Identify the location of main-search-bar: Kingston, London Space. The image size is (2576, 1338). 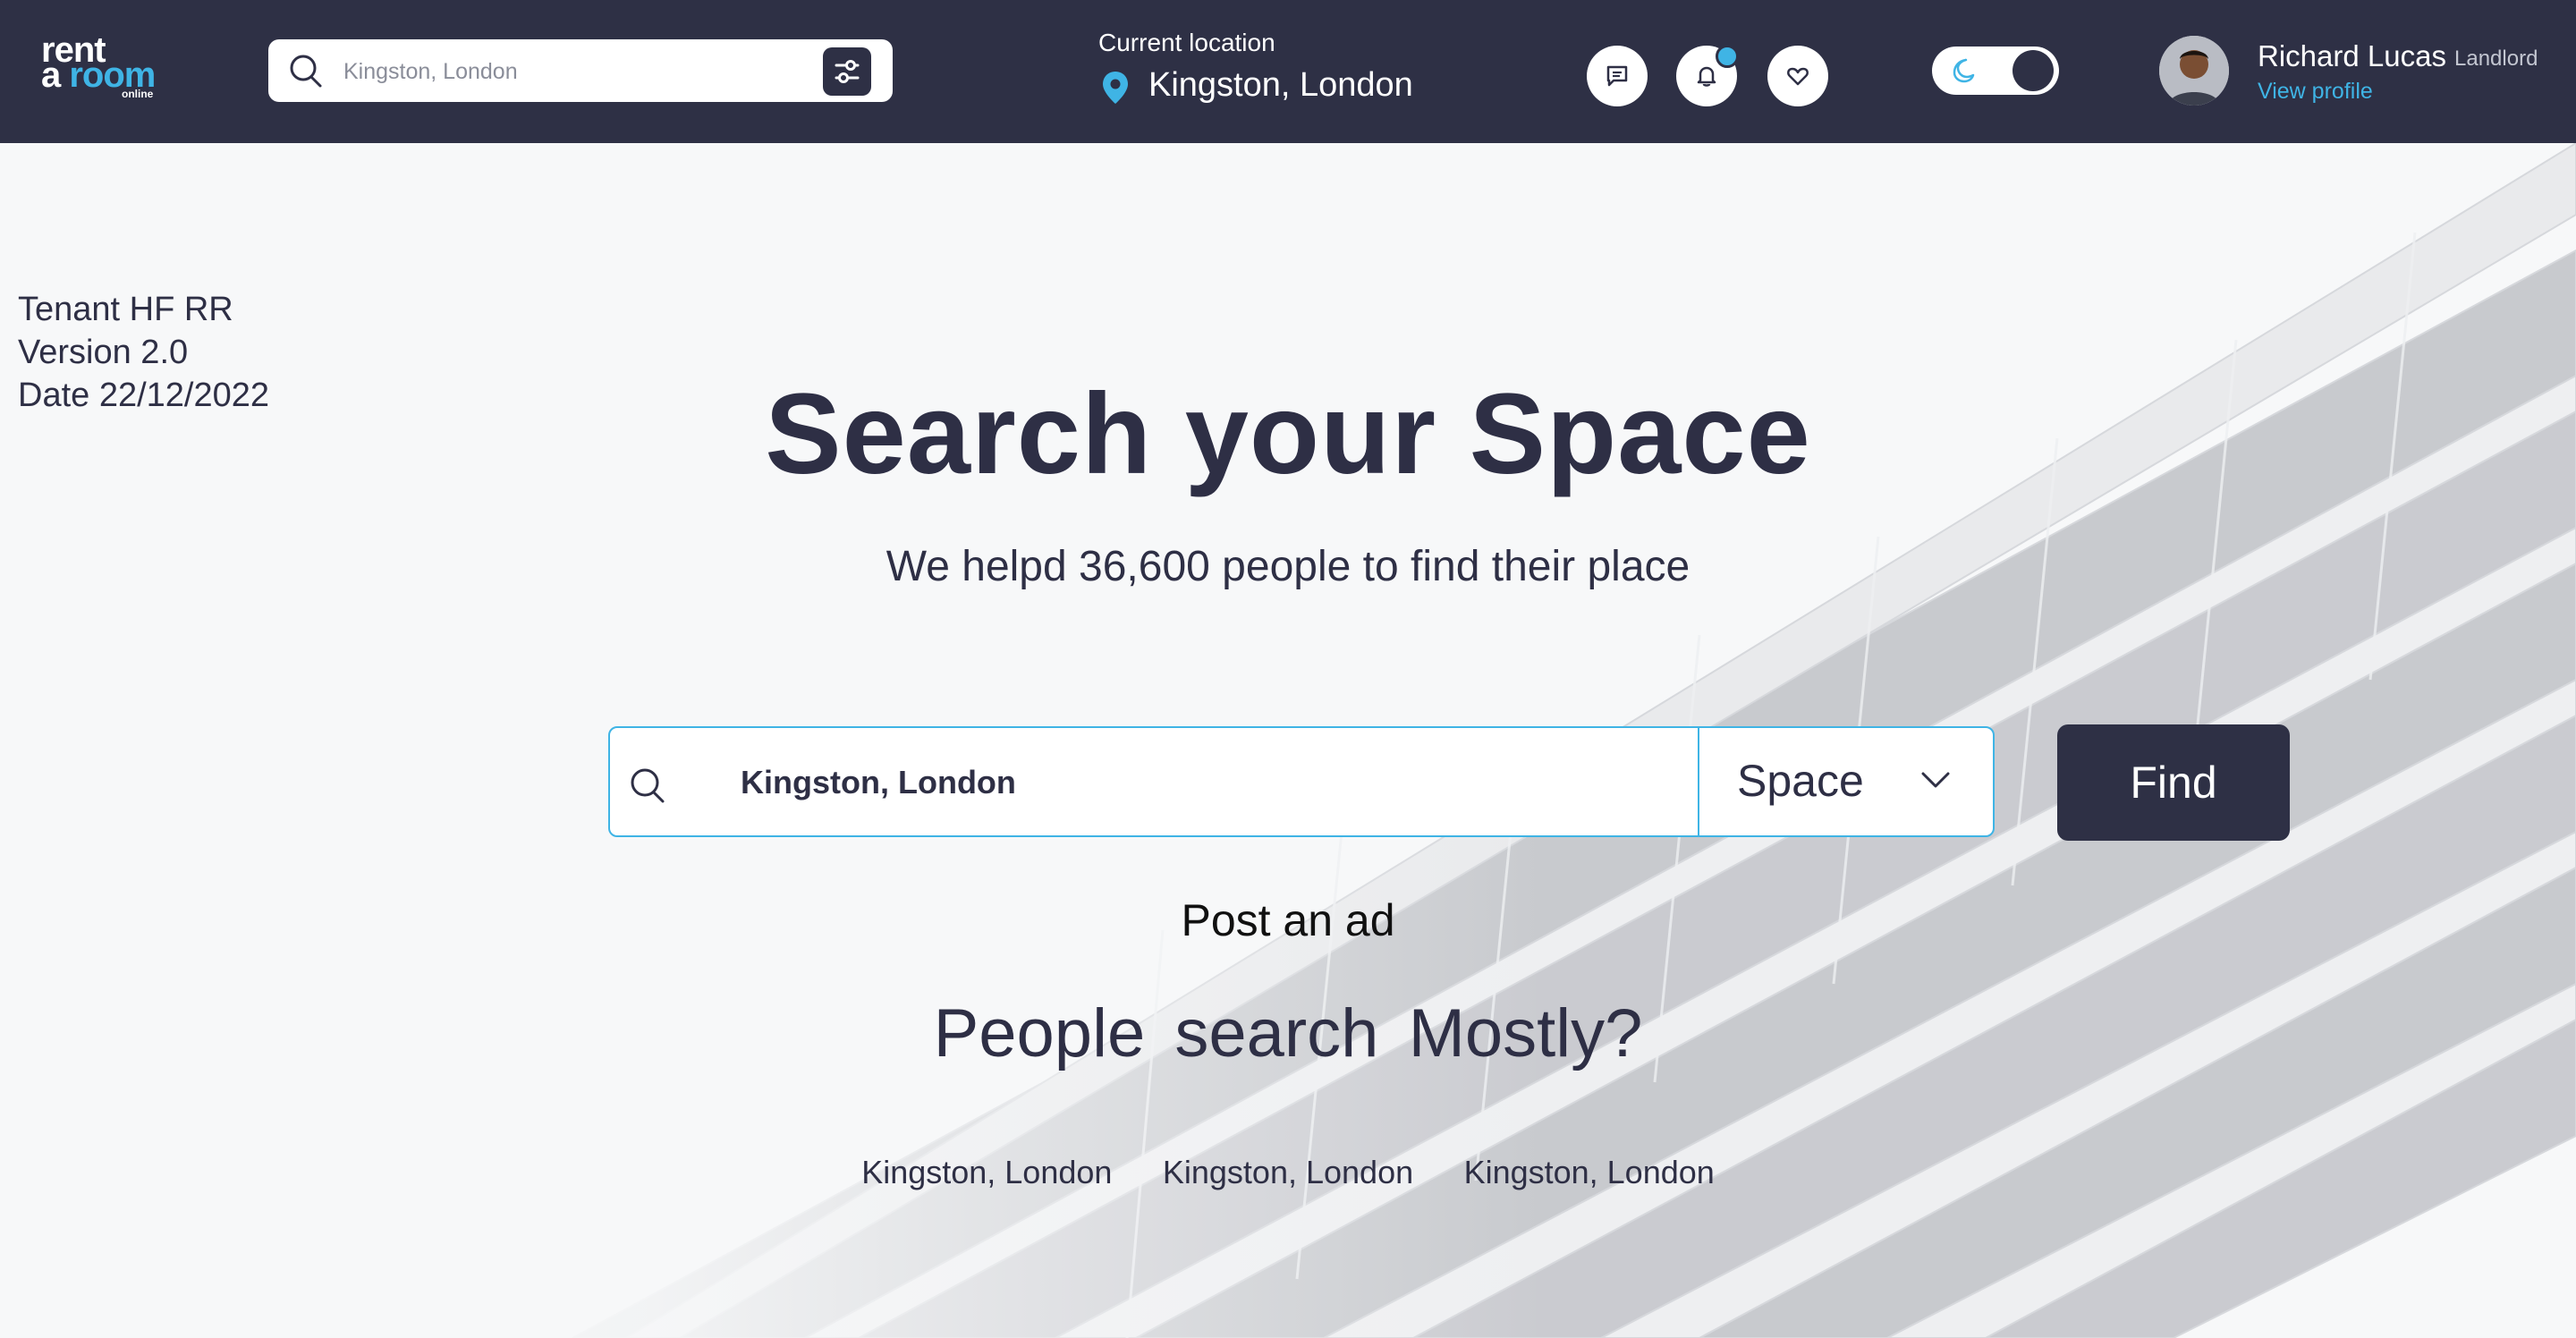
(1301, 781).